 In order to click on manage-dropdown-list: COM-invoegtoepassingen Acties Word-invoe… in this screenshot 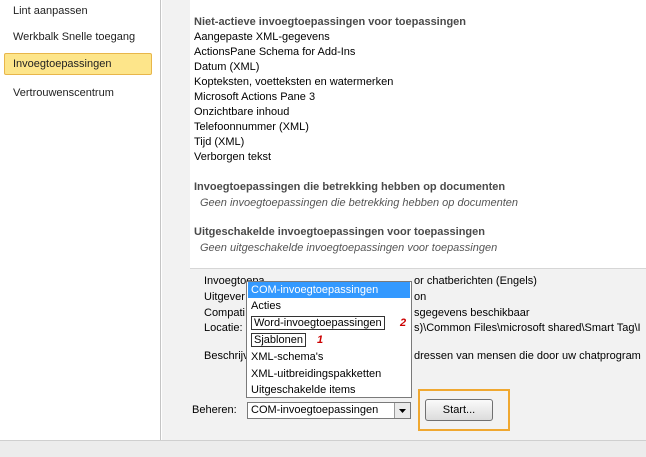, I will do `click(329, 339)`.